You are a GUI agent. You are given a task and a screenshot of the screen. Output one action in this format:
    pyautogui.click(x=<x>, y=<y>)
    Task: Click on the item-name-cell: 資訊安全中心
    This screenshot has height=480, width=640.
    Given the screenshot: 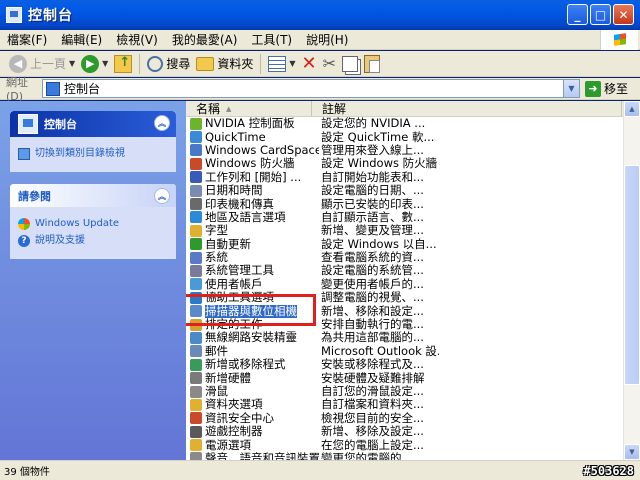 What is the action you would take?
    pyautogui.click(x=252, y=418)
    